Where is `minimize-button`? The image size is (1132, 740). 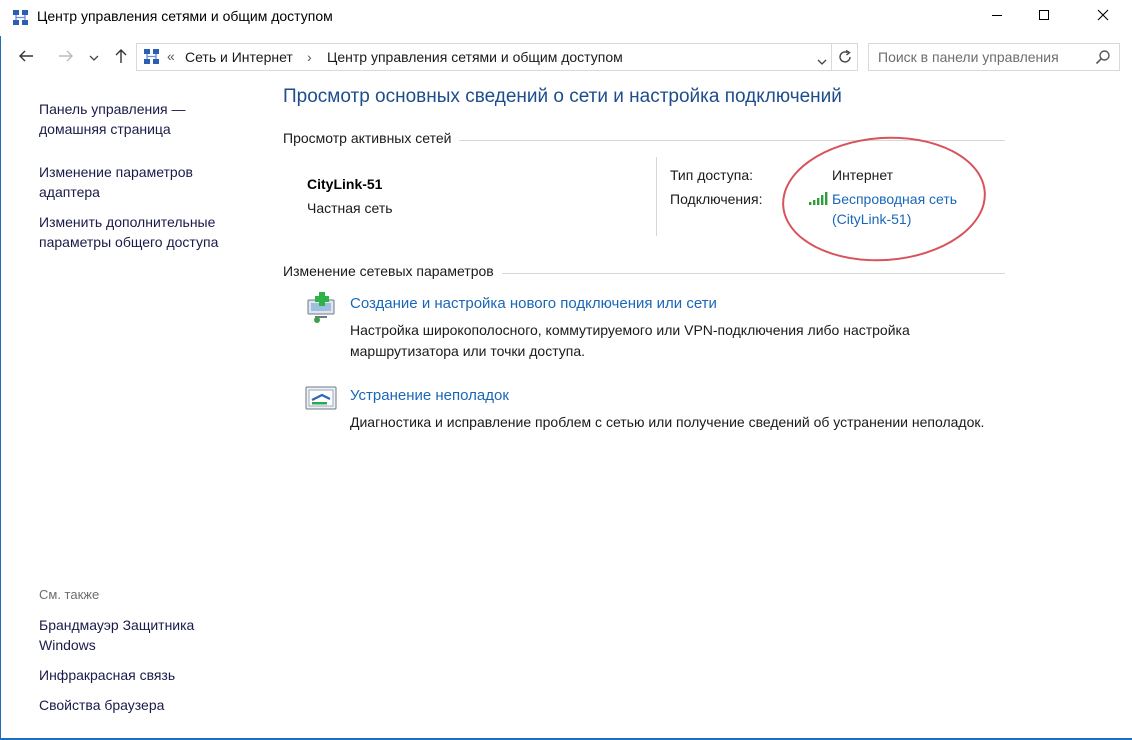 minimize-button is located at coordinates (997, 17).